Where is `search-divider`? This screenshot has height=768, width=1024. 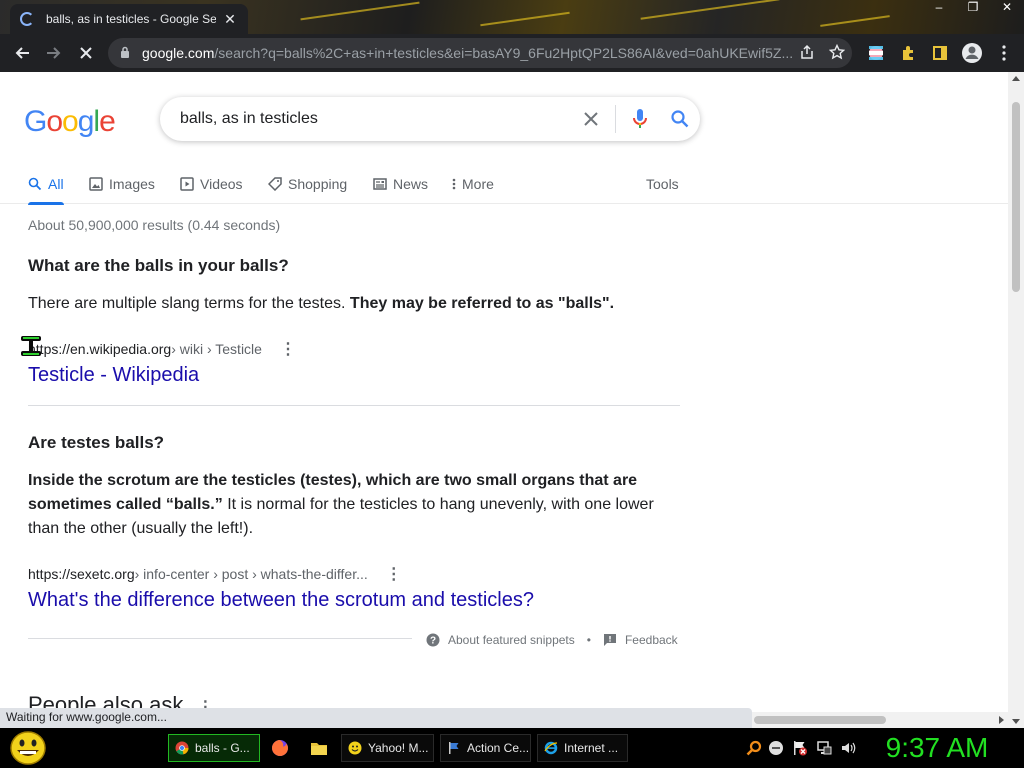 search-divider is located at coordinates (615, 119).